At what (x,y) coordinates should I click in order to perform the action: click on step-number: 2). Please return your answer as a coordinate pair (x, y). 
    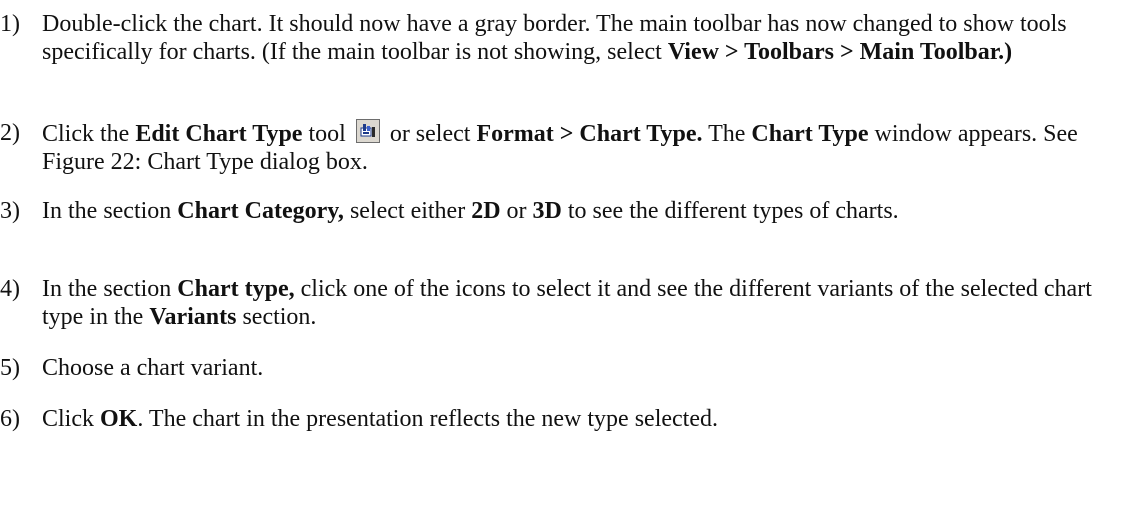
    Looking at the image, I should click on (10, 133).